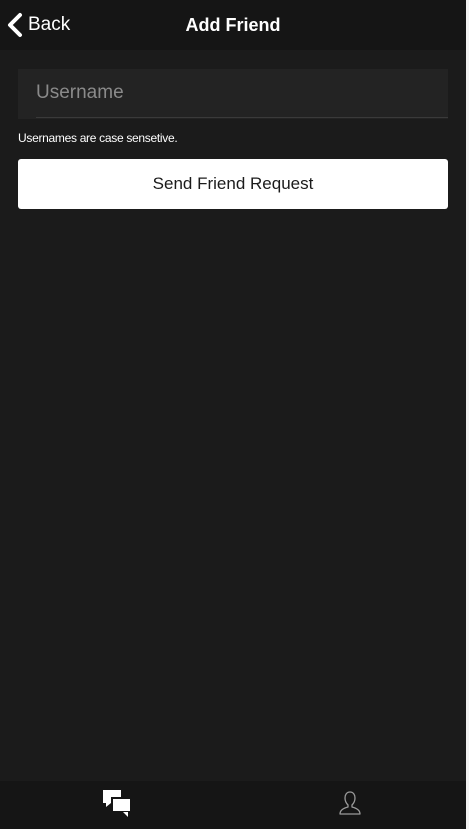 This screenshot has width=469, height=829. I want to click on username-input, so click(233, 93).